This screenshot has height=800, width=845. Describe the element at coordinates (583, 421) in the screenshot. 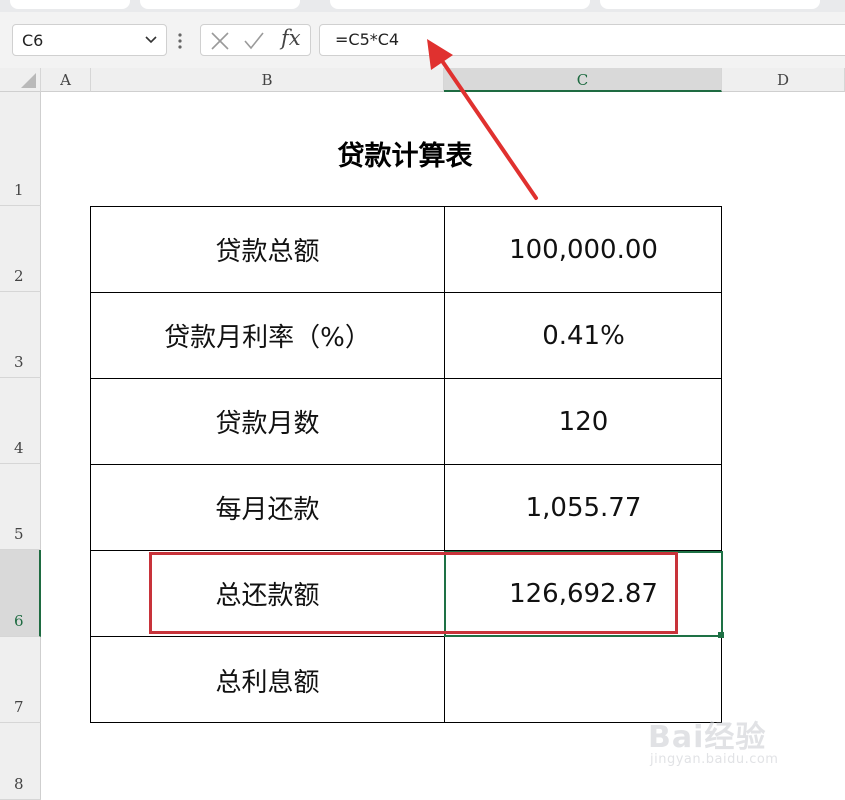

I see `cell-c4: 120` at that location.